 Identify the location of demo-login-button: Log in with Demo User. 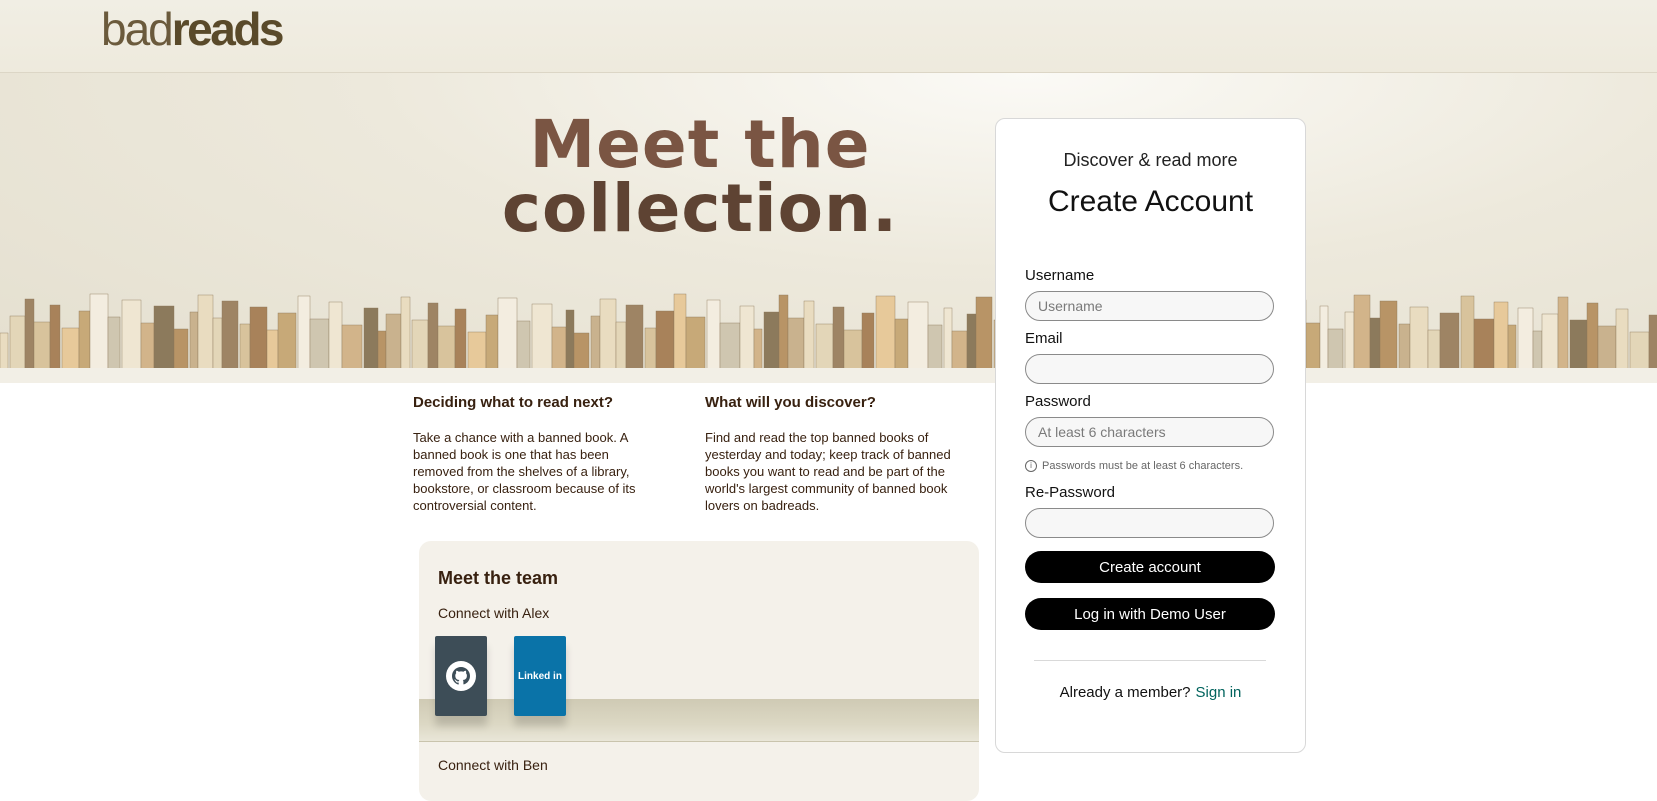
(1150, 614).